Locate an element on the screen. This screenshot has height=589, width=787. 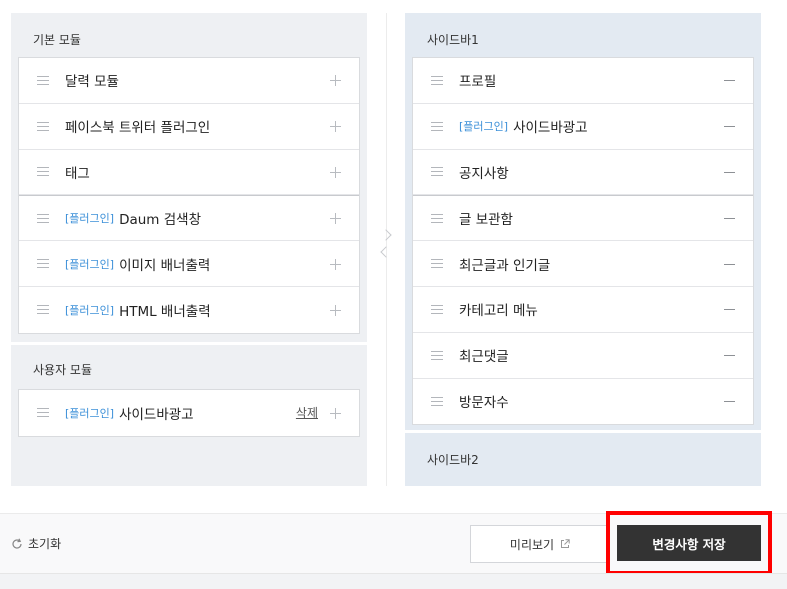
module-label: 페이스북 트위터 플러그인 is located at coordinates (138, 128).